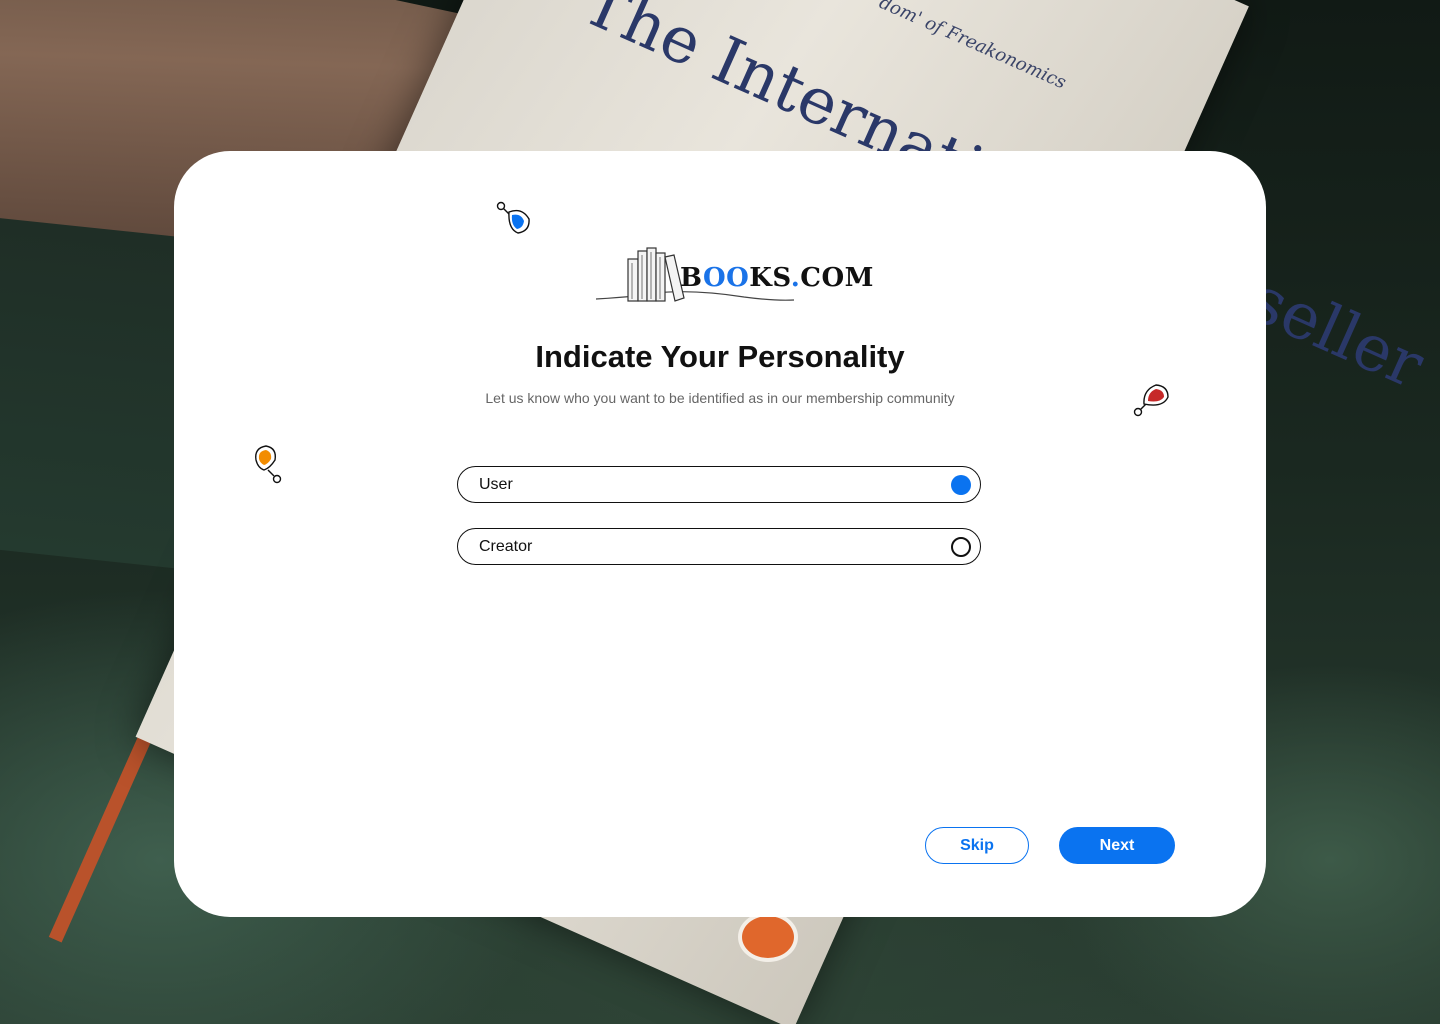 The width and height of the screenshot is (1440, 1024). I want to click on skip-button: Skip, so click(977, 845).